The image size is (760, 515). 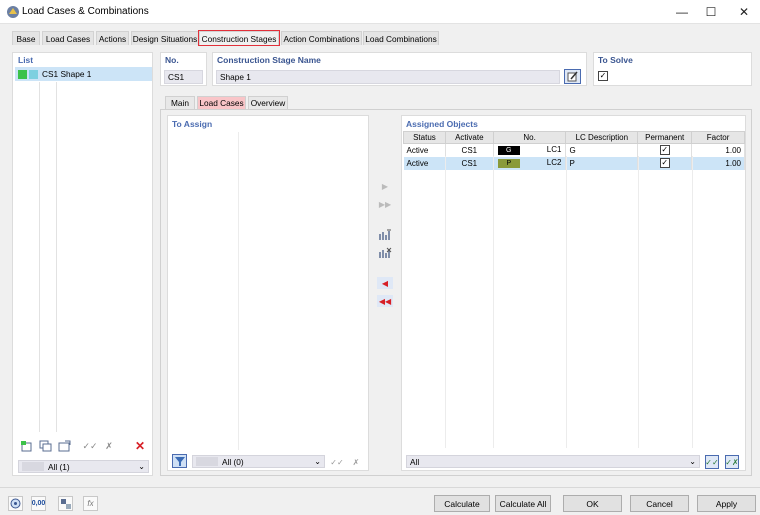 What do you see at coordinates (179, 461) in the screenshot?
I see `filter-button` at bounding box center [179, 461].